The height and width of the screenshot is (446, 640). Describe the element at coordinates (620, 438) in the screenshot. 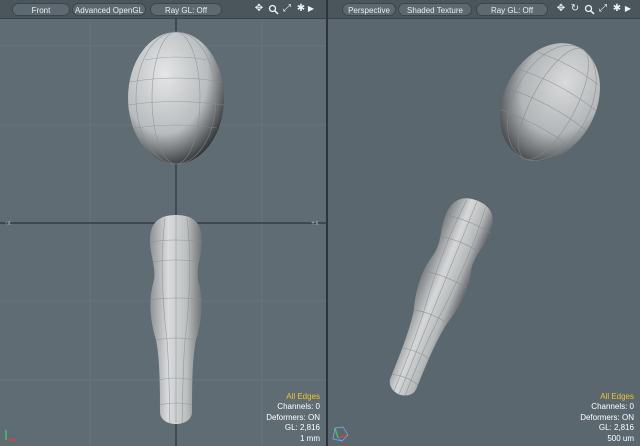

I see `grid-size-label: 500 um` at that location.